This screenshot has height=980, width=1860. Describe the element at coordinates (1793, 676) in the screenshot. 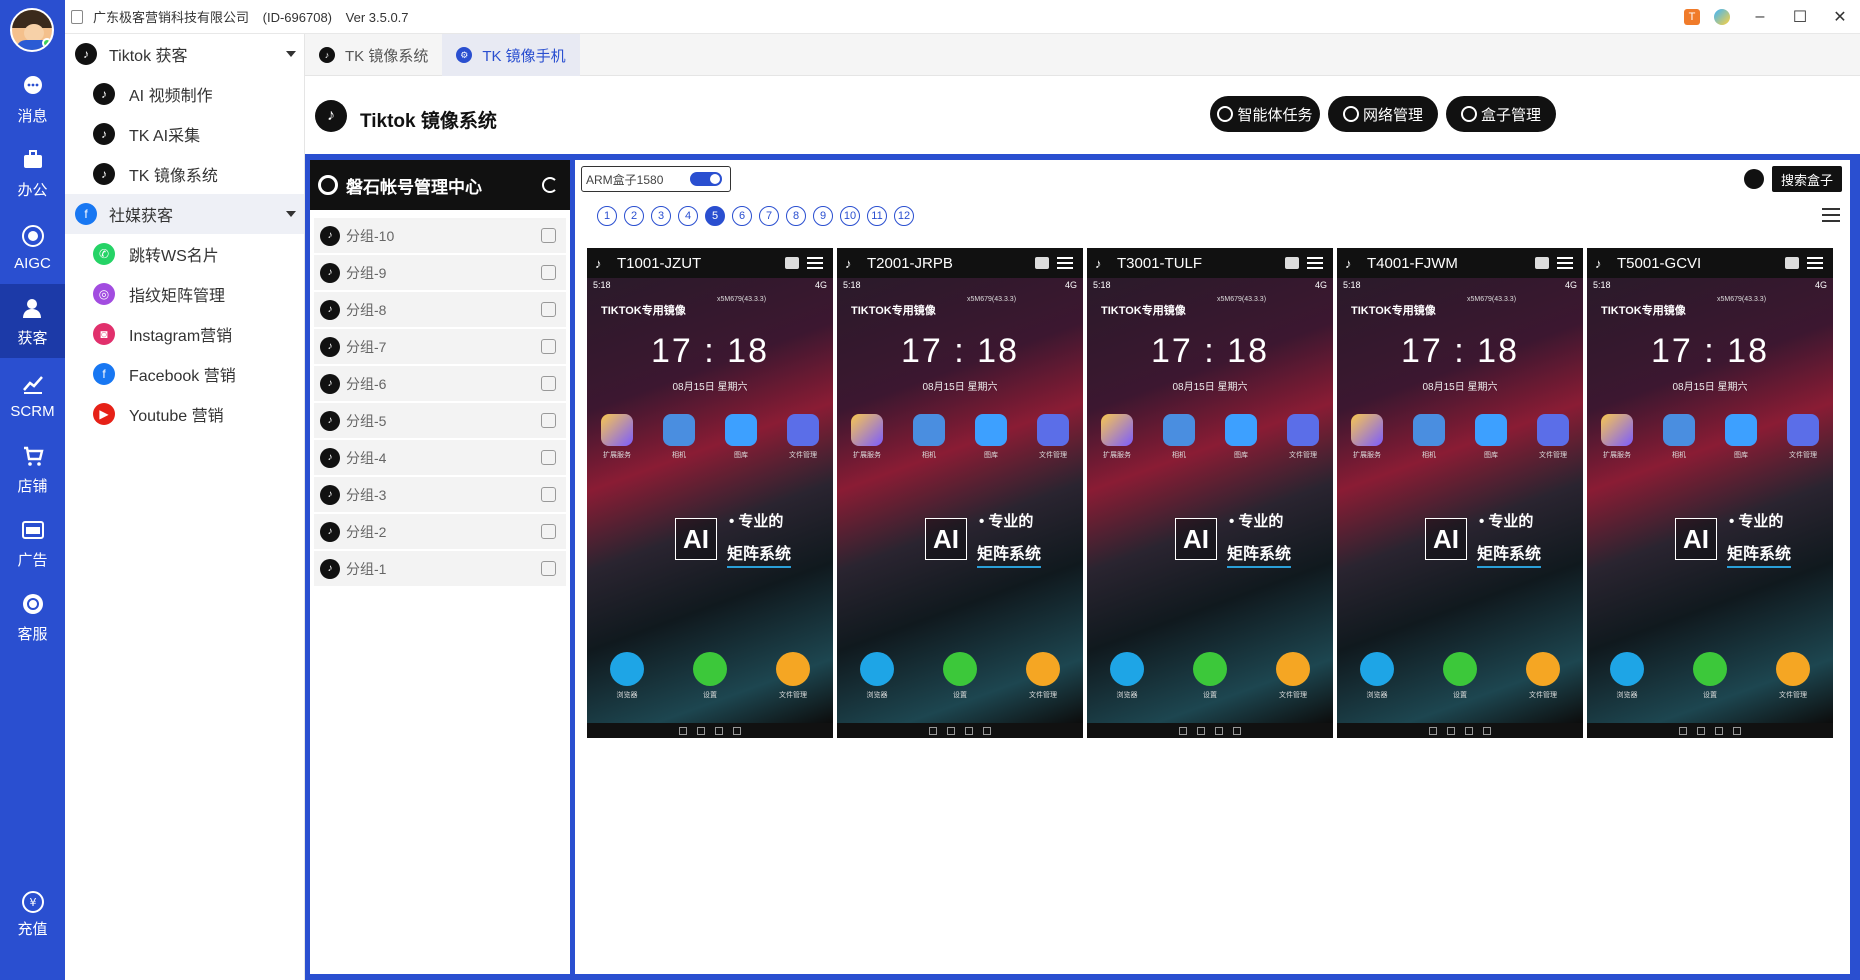

I see `dock-app: 文件管理` at that location.